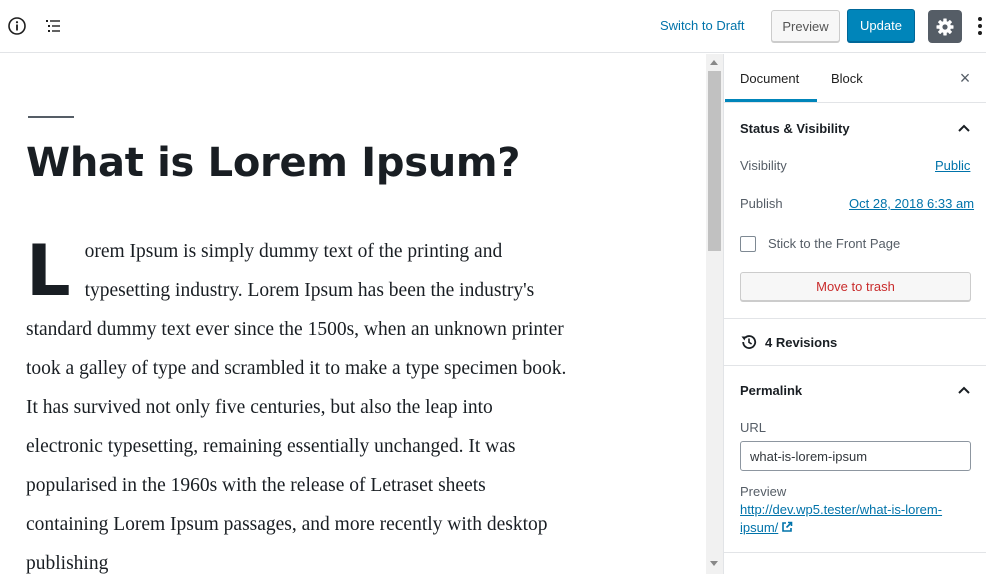 Image resolution: width=986 pixels, height=574 pixels. I want to click on gear-icon, so click(945, 26).